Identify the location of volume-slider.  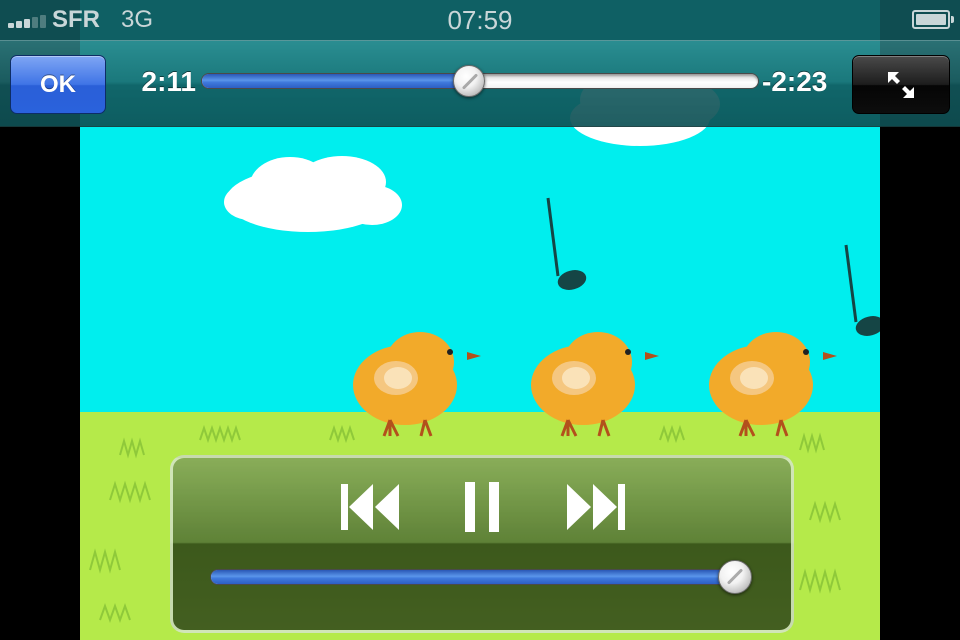
(481, 577).